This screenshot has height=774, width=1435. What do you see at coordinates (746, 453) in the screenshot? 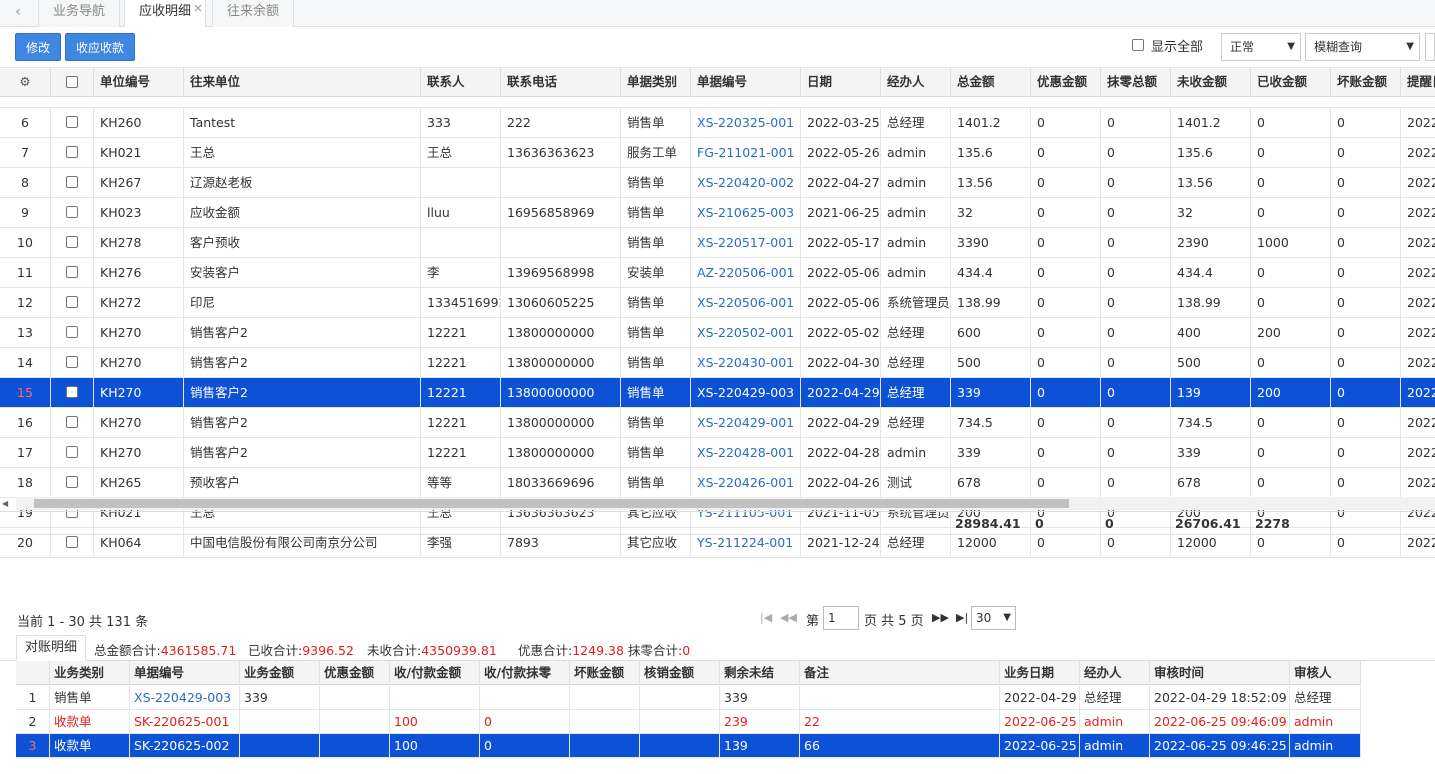
I see `cell-doc: XS-220428-001` at bounding box center [746, 453].